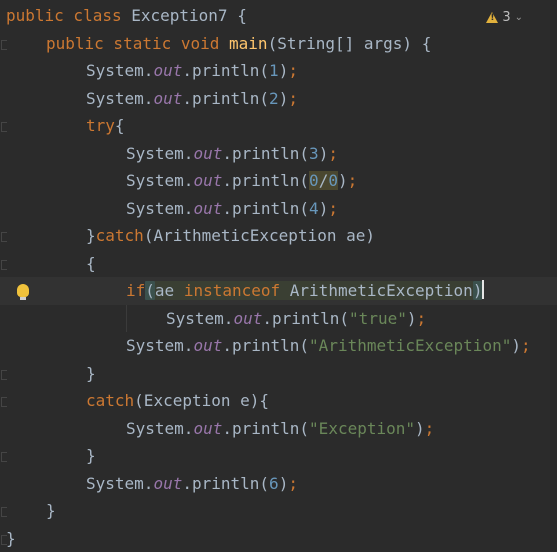  I want to click on indent-guide, so click(126, 319).